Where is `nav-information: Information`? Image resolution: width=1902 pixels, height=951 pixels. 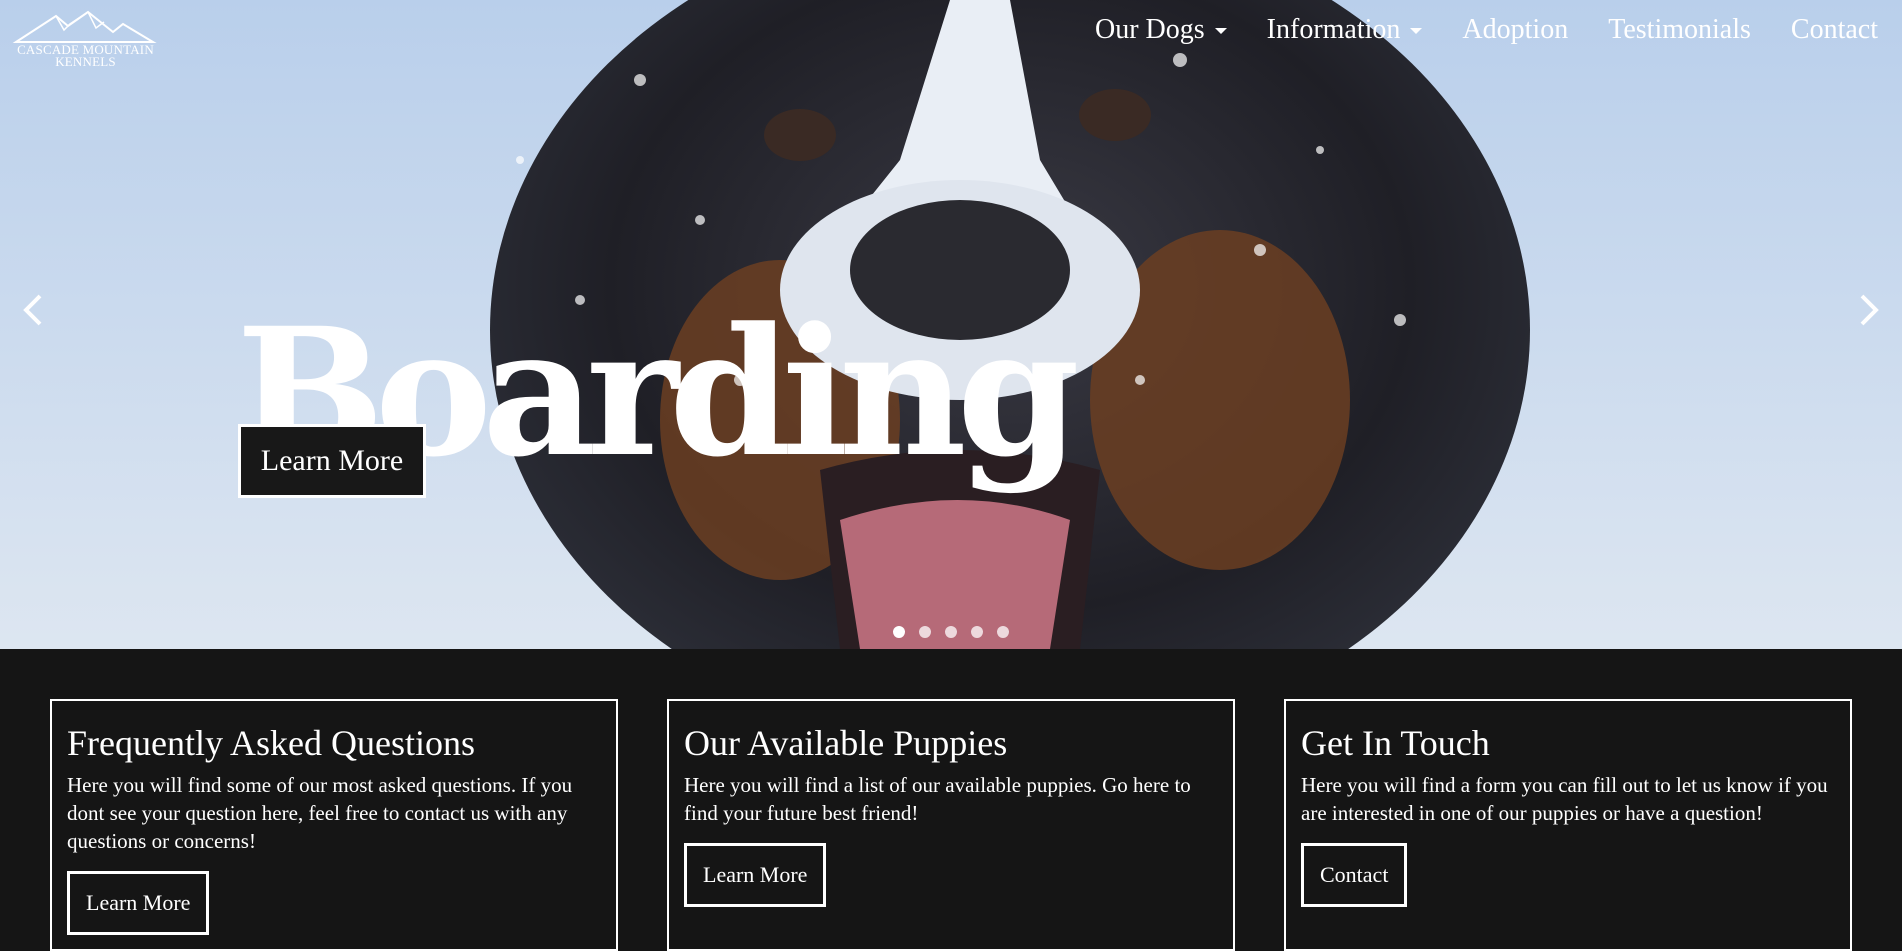 nav-information: Information is located at coordinates (1345, 30).